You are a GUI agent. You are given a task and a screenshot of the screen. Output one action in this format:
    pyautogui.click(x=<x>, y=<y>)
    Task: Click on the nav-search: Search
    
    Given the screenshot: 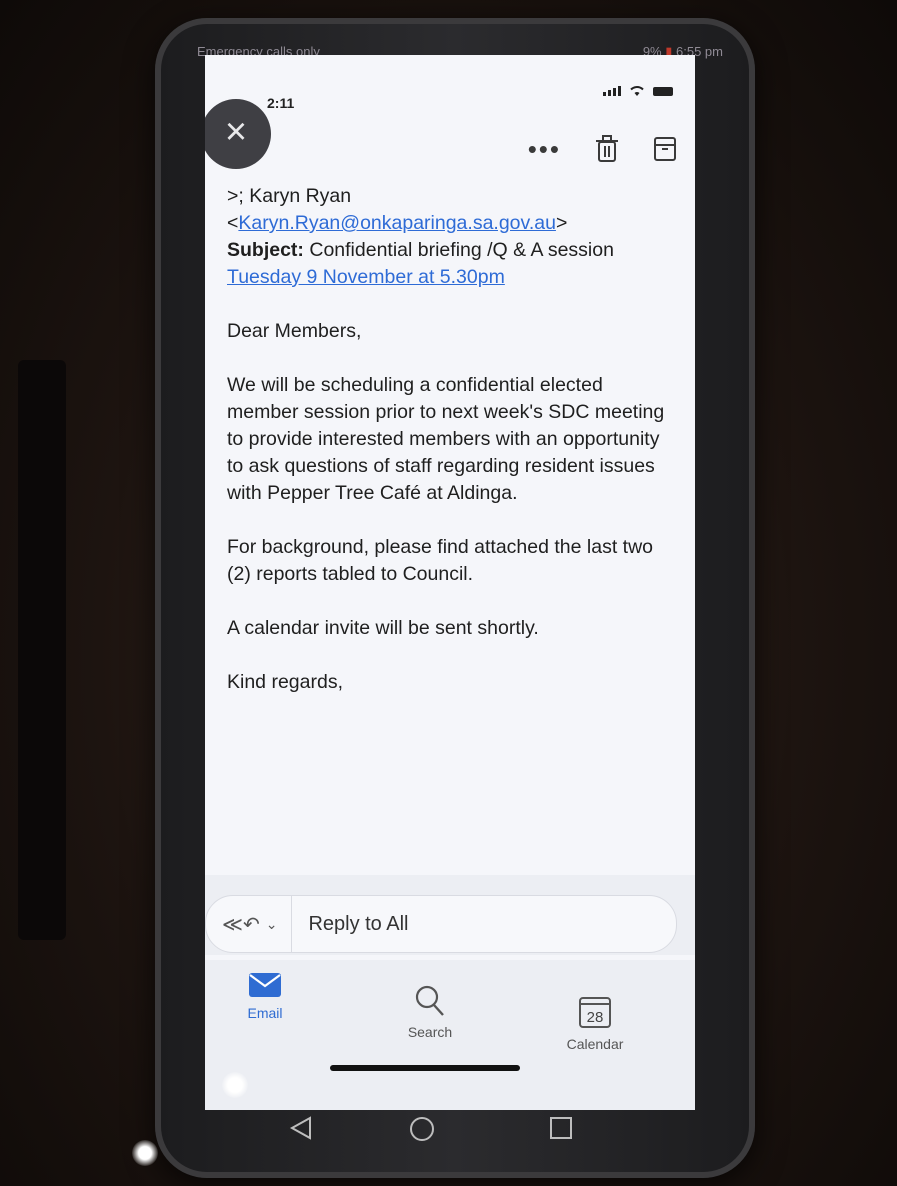 What is the action you would take?
    pyautogui.click(x=430, y=1012)
    